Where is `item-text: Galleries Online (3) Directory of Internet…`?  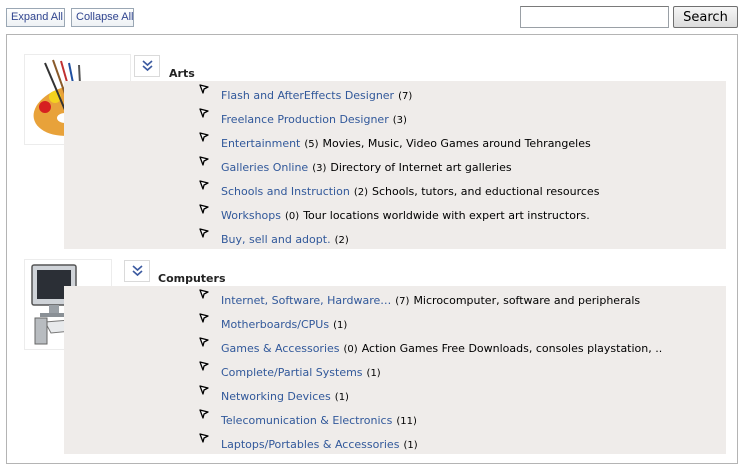 item-text: Galleries Online (3) Directory of Internet… is located at coordinates (366, 167).